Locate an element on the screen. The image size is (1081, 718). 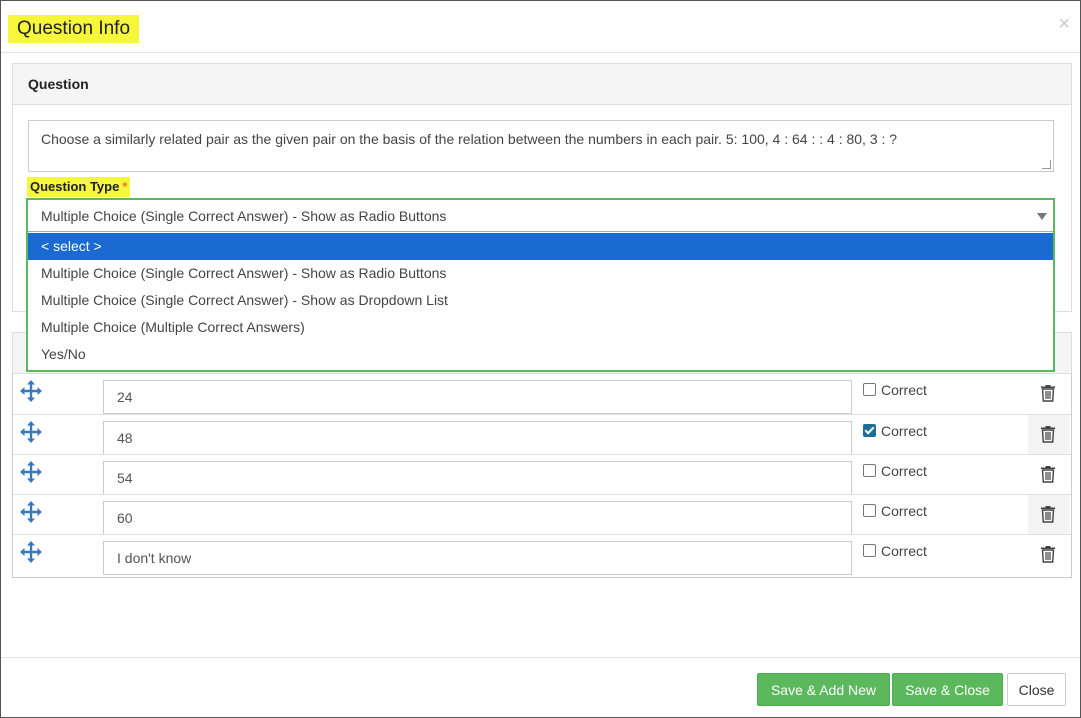
close-icon: × is located at coordinates (1064, 24).